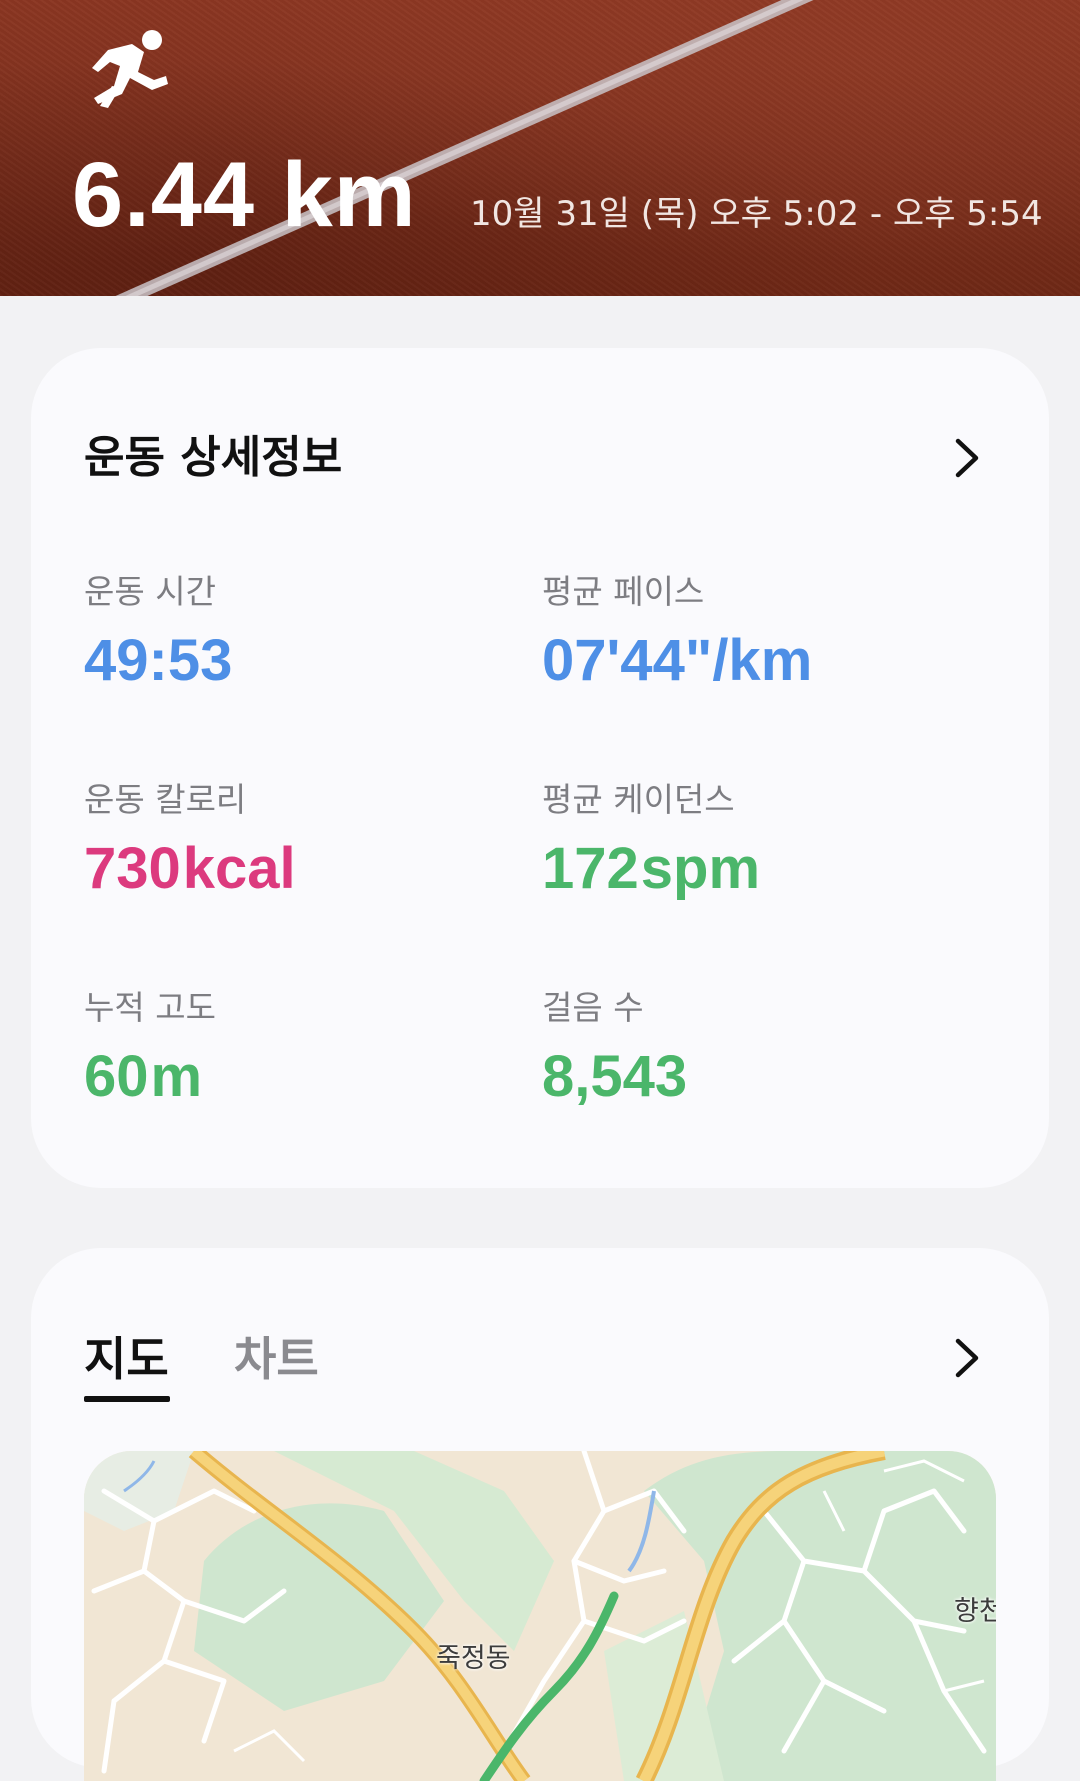 Image resolution: width=1080 pixels, height=1781 pixels. What do you see at coordinates (975, 1611) in the screenshot?
I see `map-place-label: 향천` at bounding box center [975, 1611].